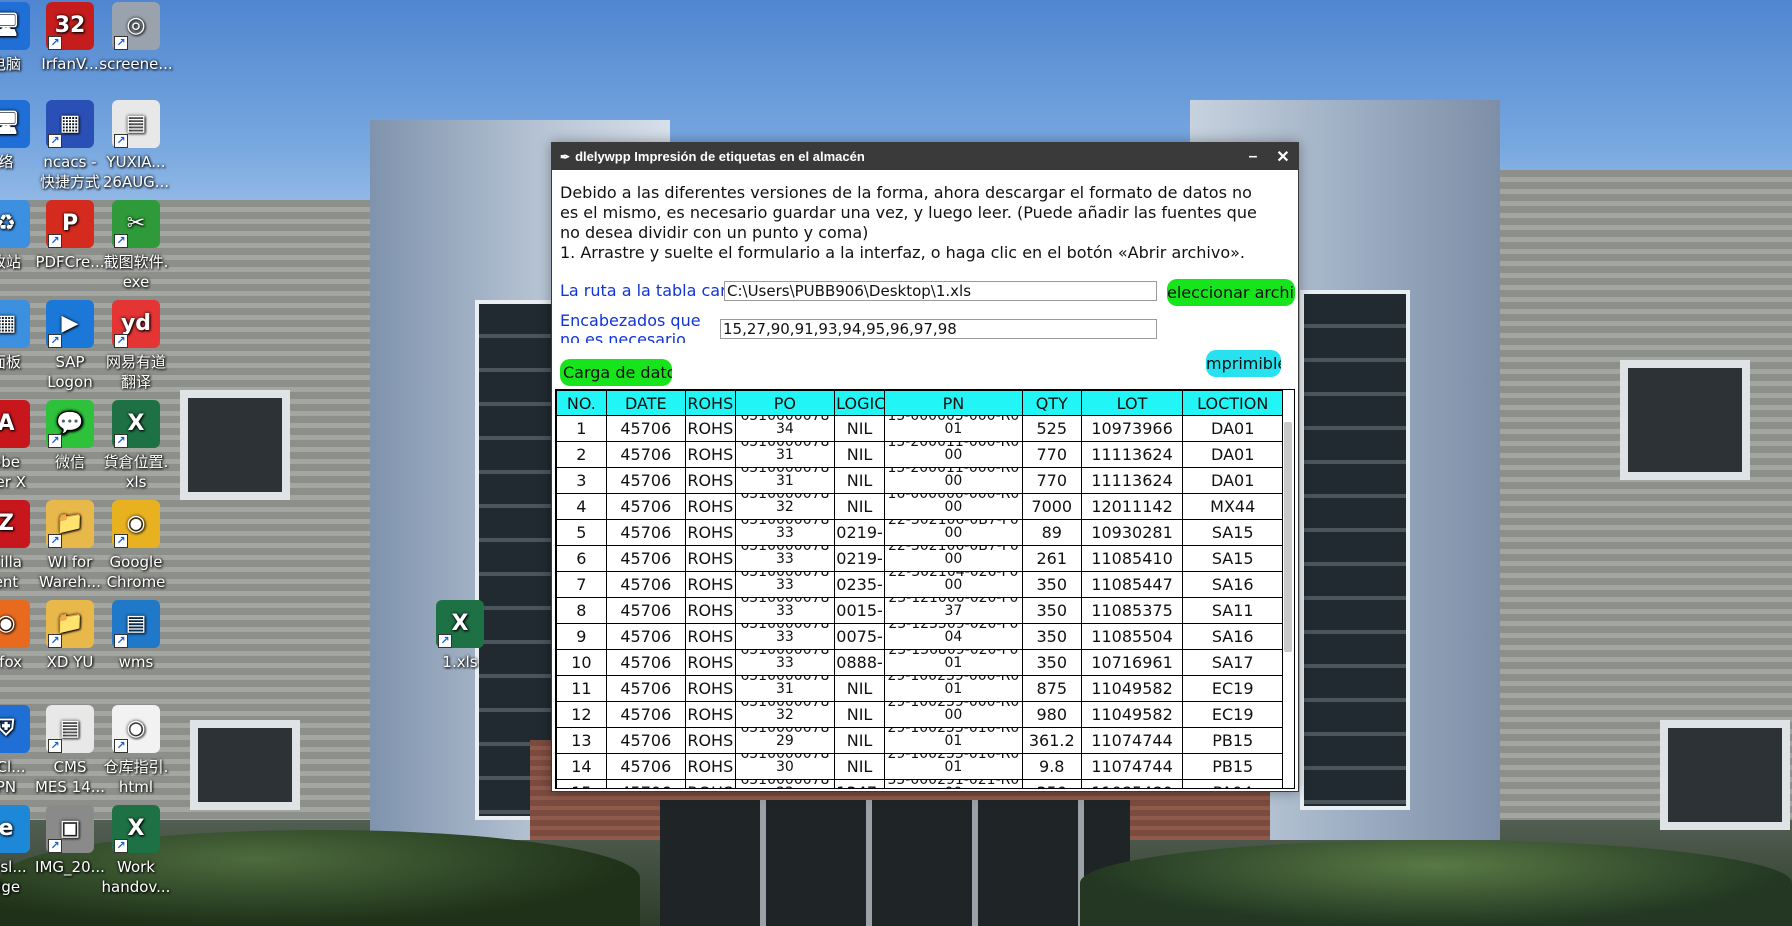 This screenshot has width=1792, height=926. I want to click on table-cell: 875, so click(1051, 688).